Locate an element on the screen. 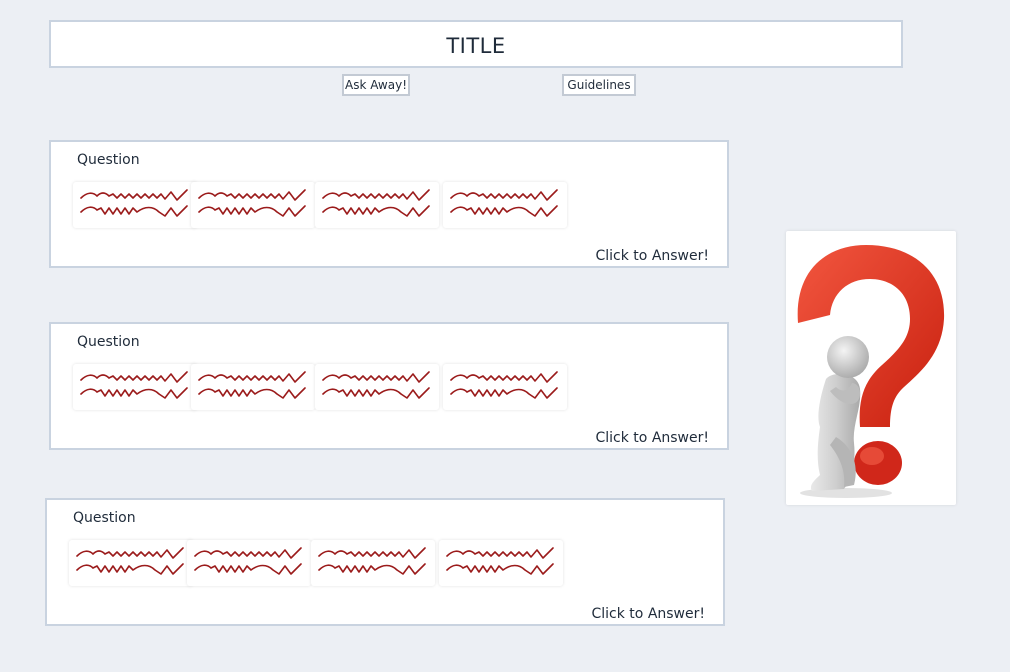 The image size is (1010, 672). page-title-text: TITLE is located at coordinates (476, 46).